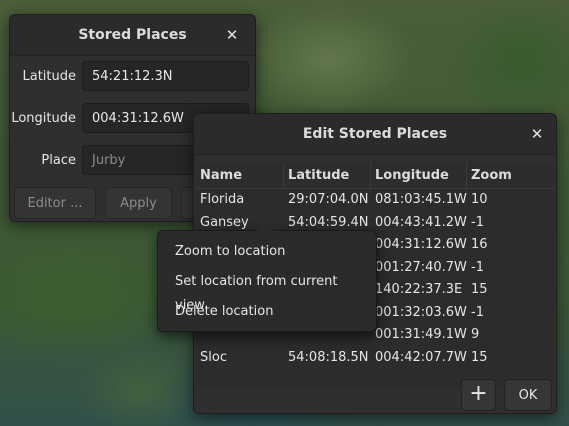 This screenshot has width=569, height=426. I want to click on cell-longitude: 001:32:03.6W, so click(421, 312).